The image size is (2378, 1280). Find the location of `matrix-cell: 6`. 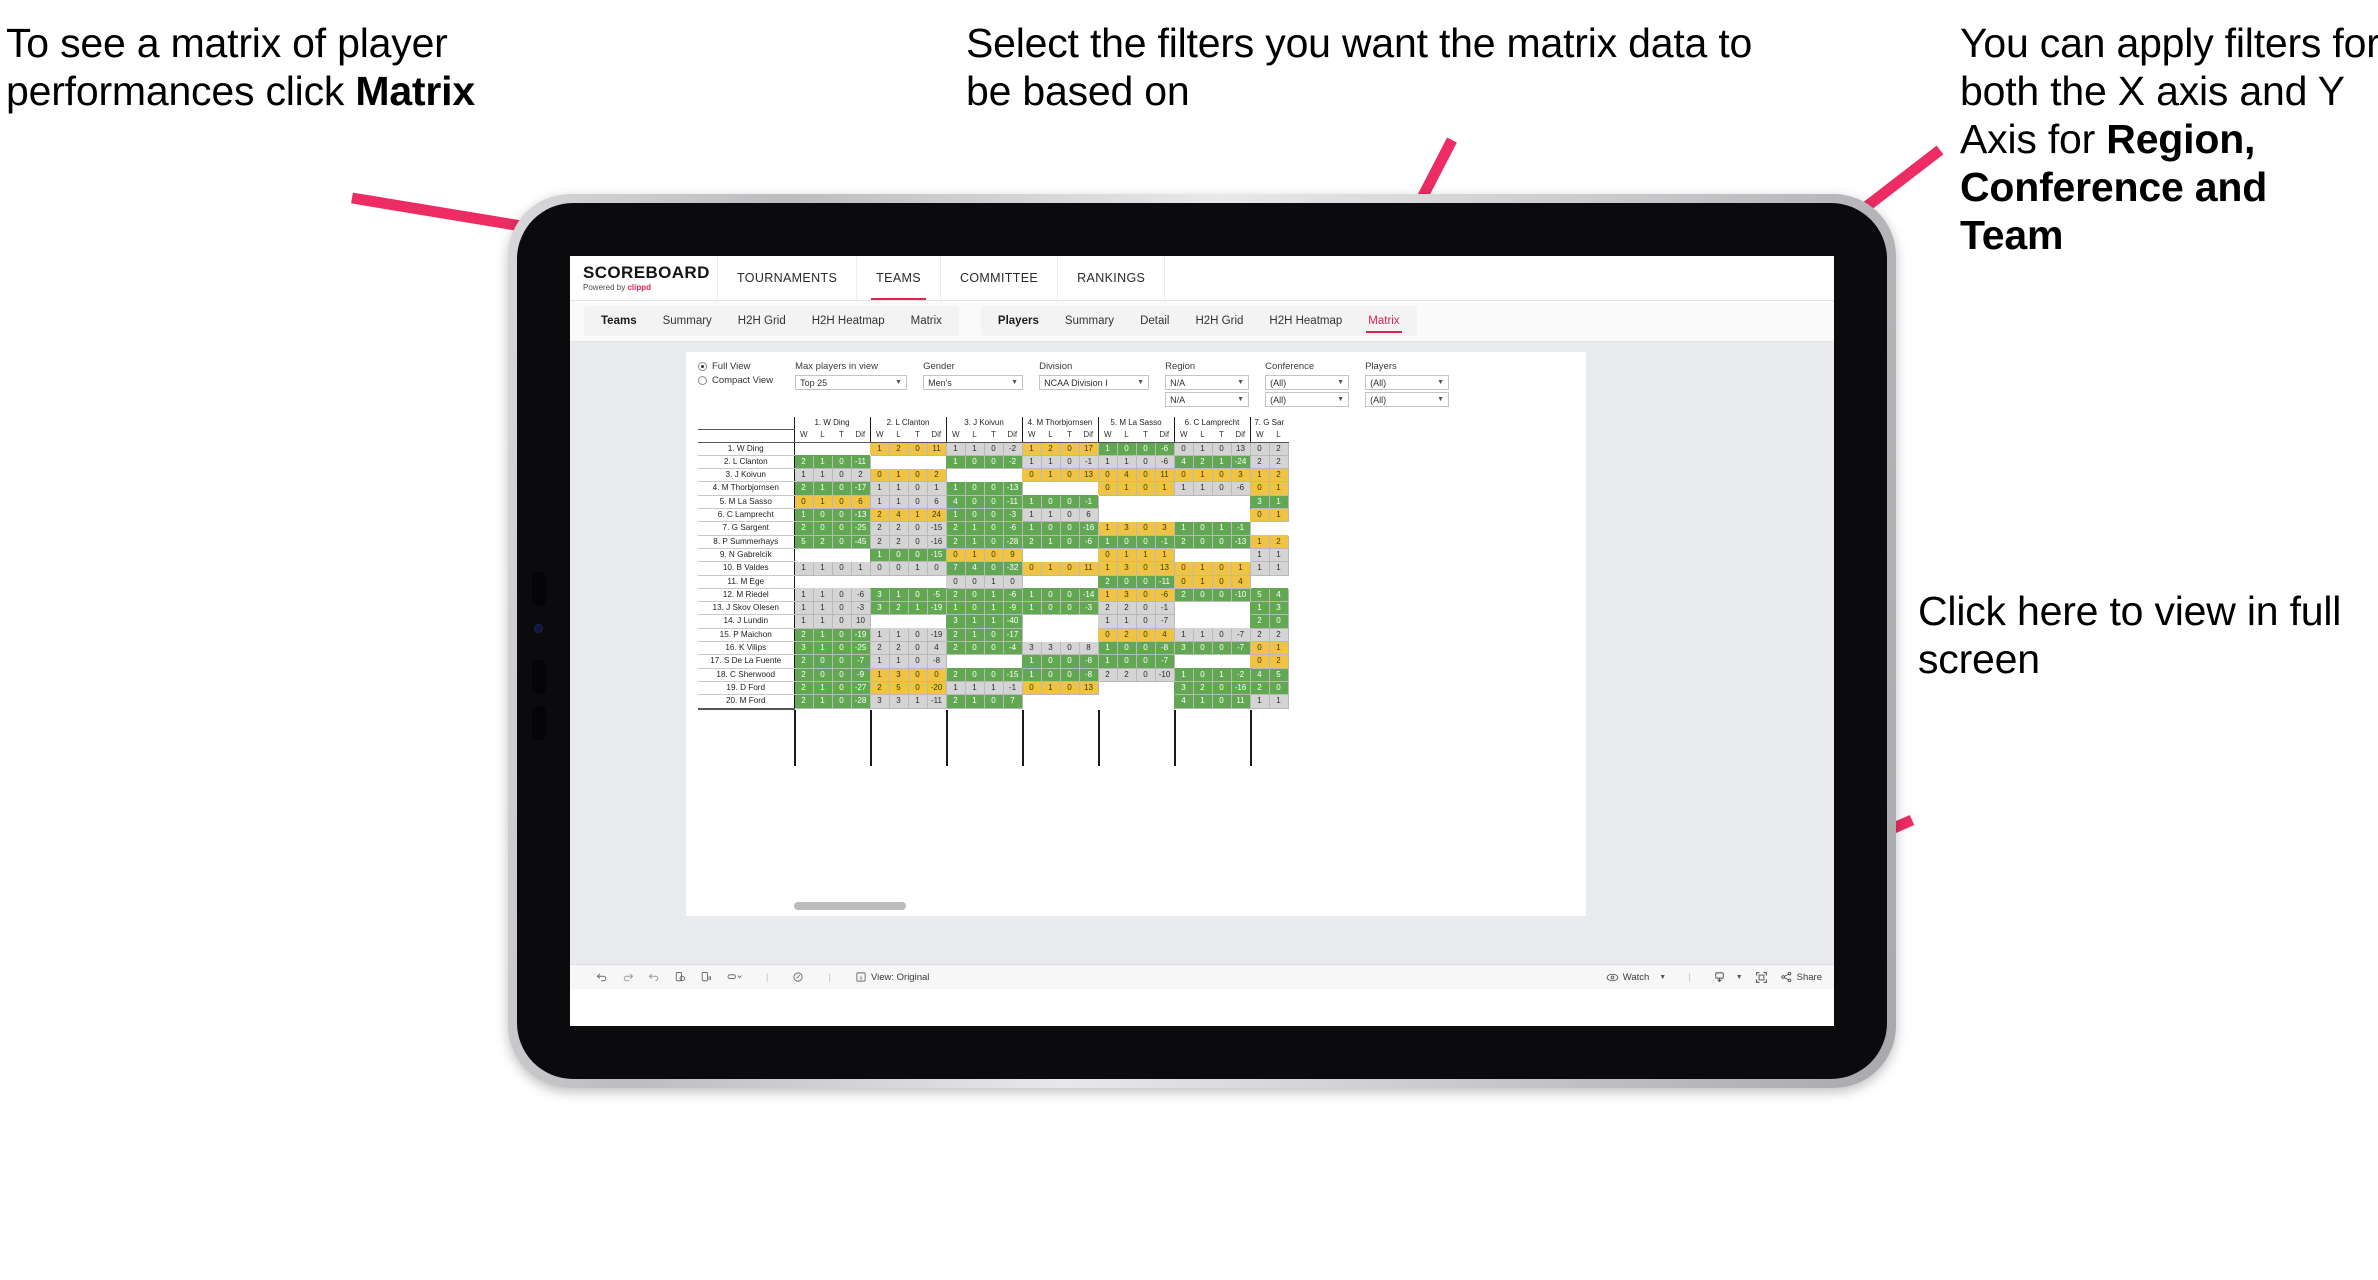

matrix-cell: 6 is located at coordinates (1088, 515).